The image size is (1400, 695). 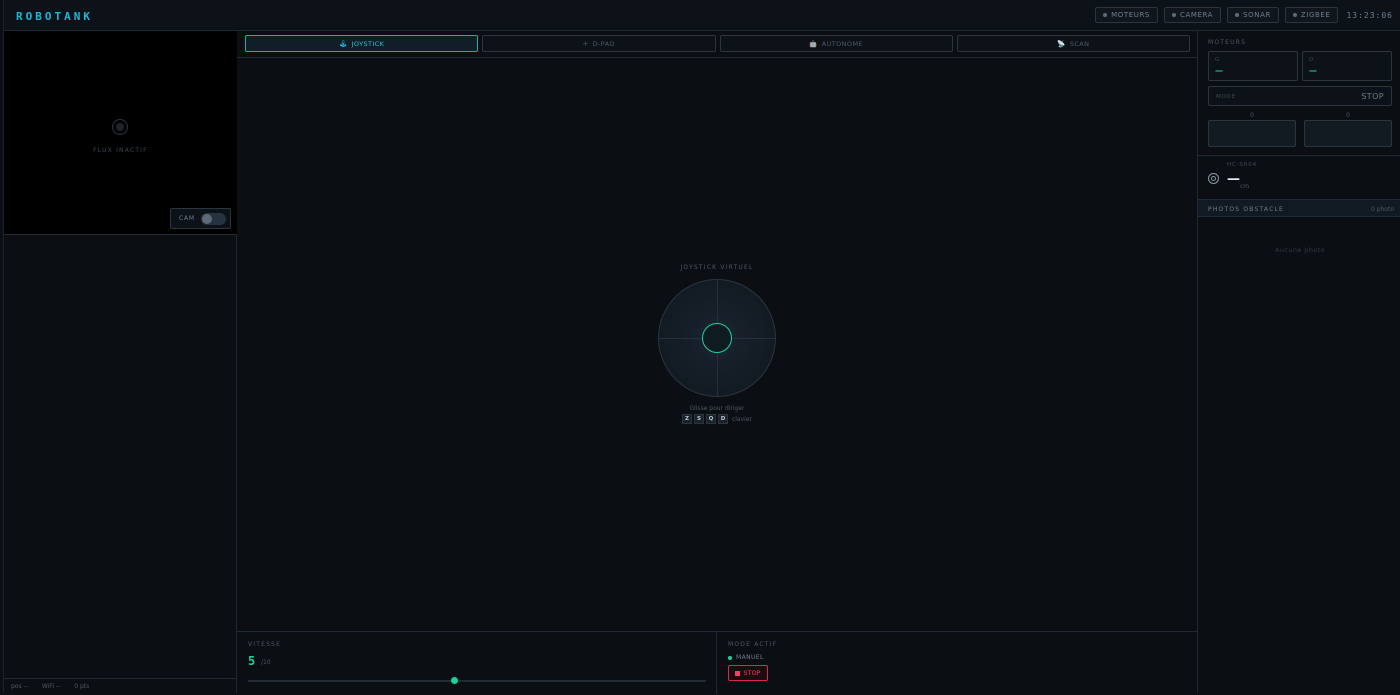 I want to click on position-readout: pos --, so click(x=19, y=686).